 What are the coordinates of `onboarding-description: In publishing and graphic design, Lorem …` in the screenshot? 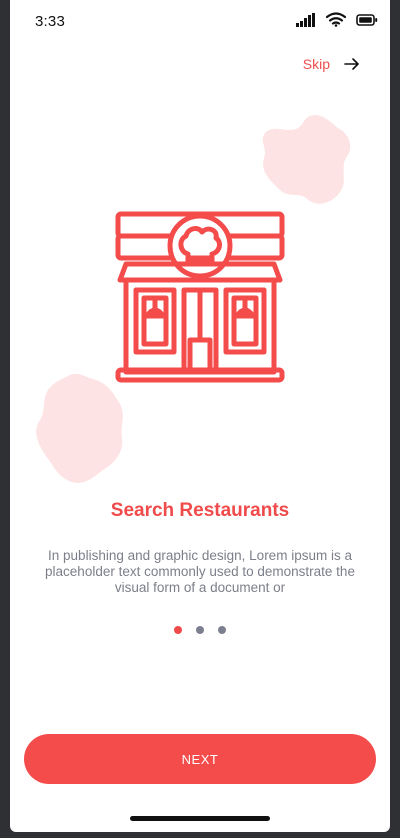 It's located at (200, 571).